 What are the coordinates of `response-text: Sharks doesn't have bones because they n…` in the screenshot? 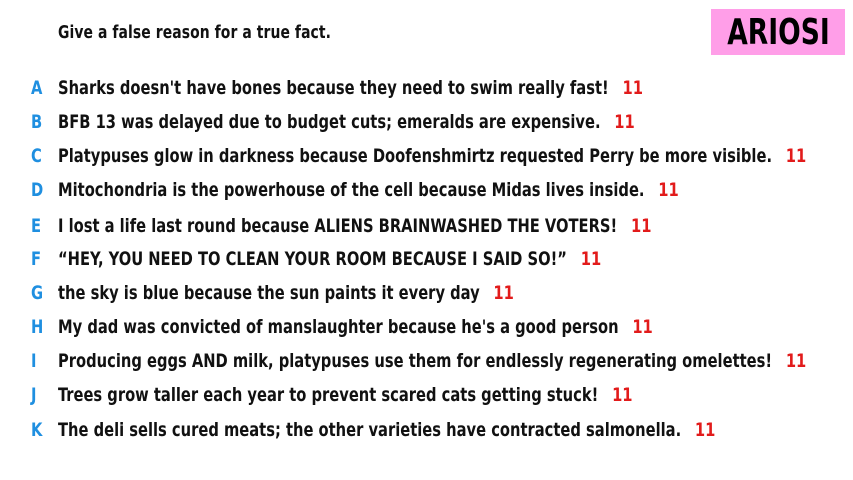 It's located at (333, 88).